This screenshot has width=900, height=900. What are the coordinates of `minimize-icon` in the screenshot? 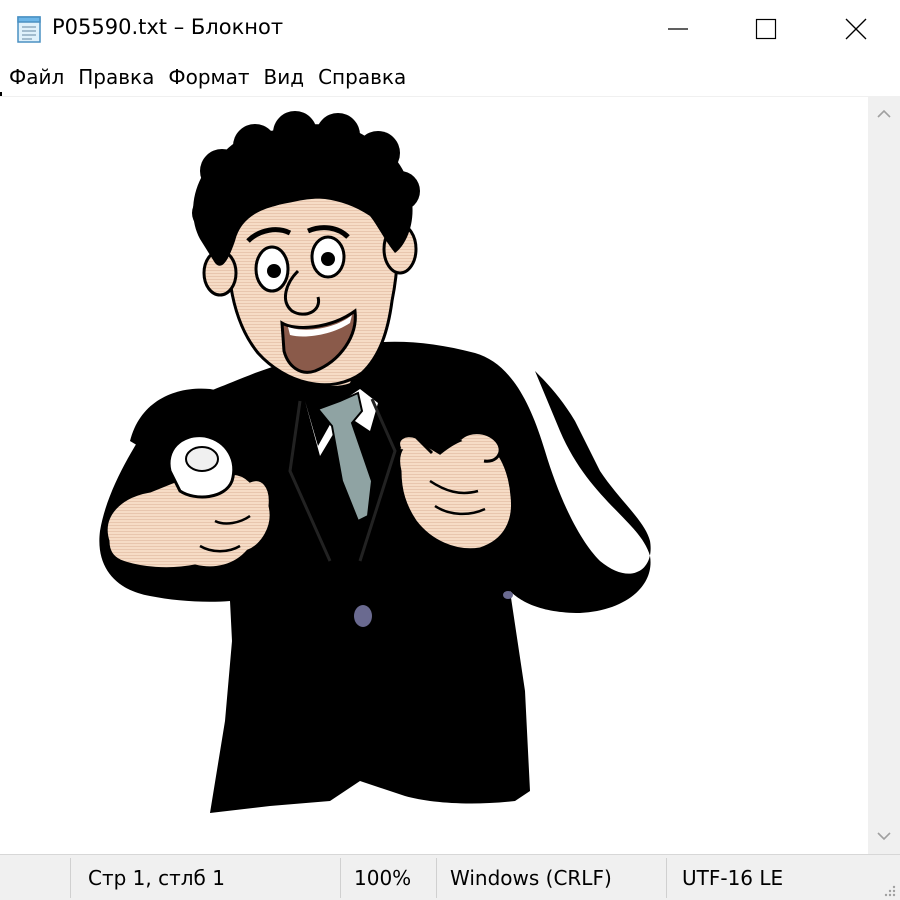 It's located at (678, 29).